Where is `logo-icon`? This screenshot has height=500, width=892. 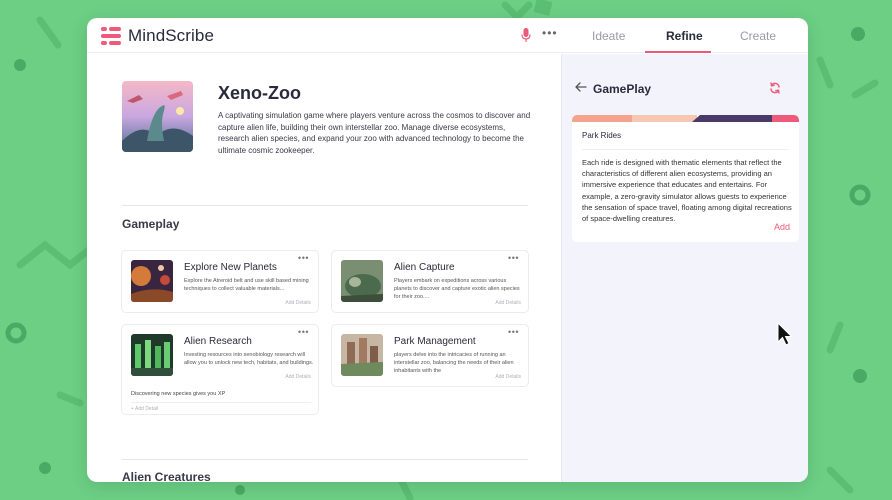
logo-icon is located at coordinates (111, 36).